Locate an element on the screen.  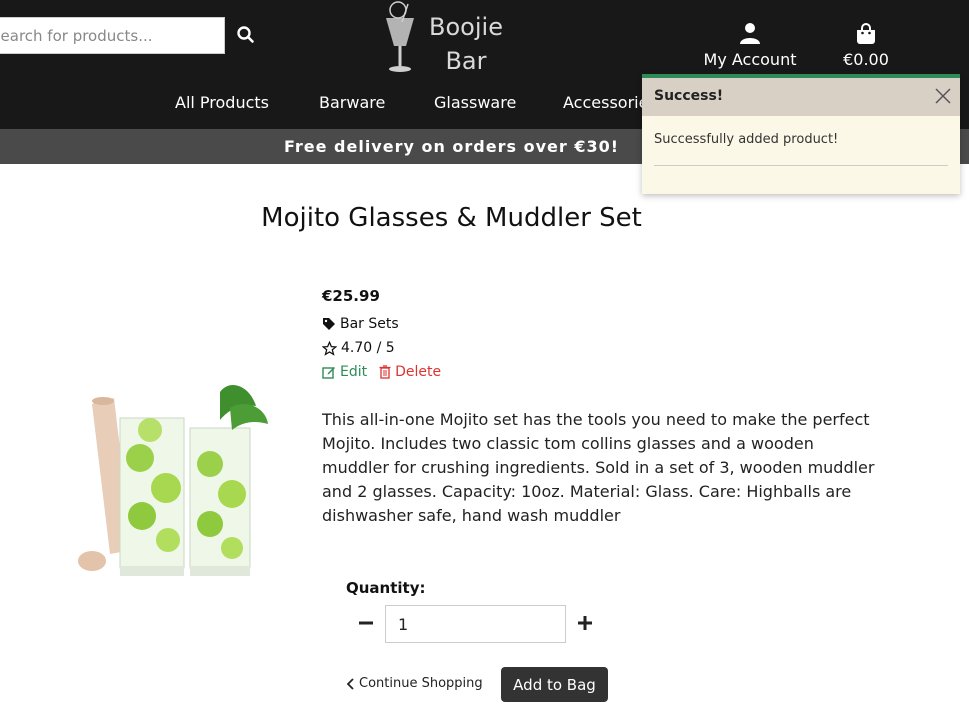
product-image is located at coordinates (175, 488).